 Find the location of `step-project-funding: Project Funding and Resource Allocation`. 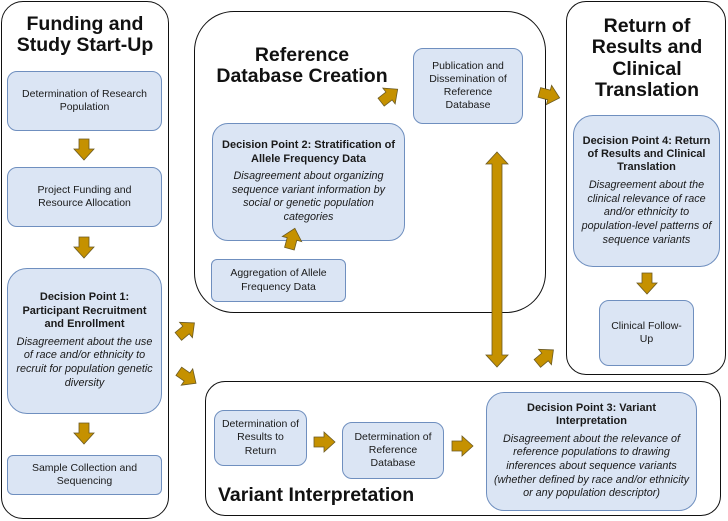

step-project-funding: Project Funding and Resource Allocation is located at coordinates (84, 197).